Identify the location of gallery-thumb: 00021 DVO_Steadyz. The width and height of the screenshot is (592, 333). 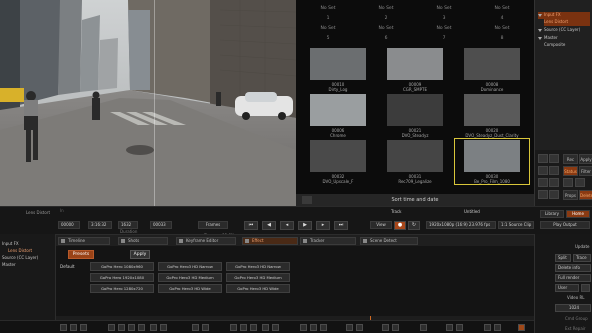
(415, 117).